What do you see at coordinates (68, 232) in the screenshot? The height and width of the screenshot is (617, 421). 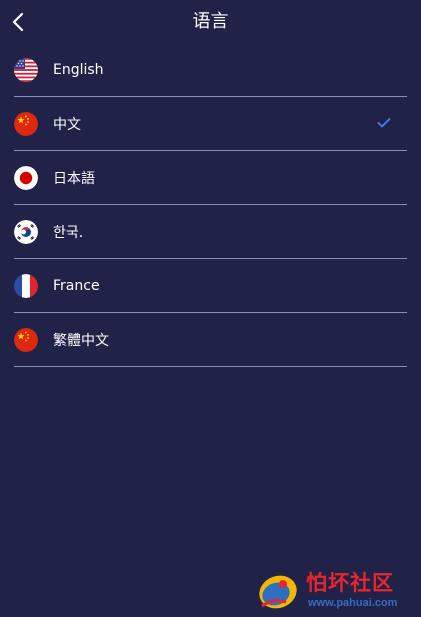 I see `language-label: 한국.` at bounding box center [68, 232].